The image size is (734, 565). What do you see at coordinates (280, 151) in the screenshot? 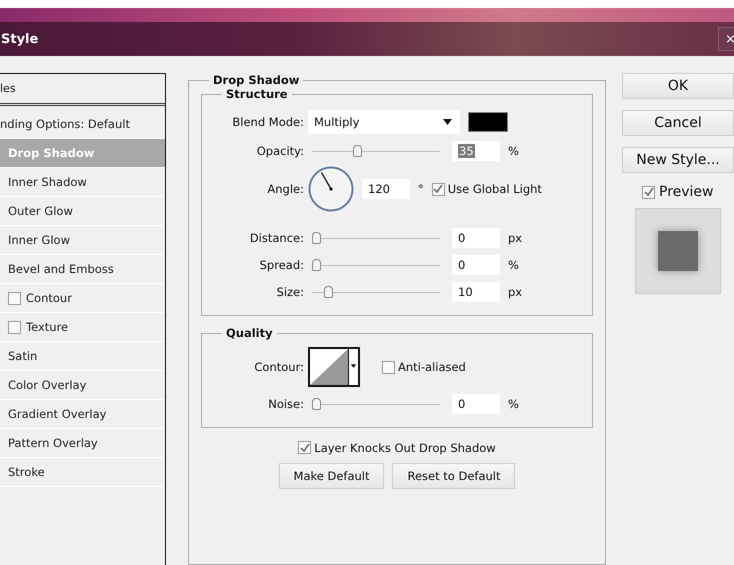
I see `slider-label: Opacity:` at bounding box center [280, 151].